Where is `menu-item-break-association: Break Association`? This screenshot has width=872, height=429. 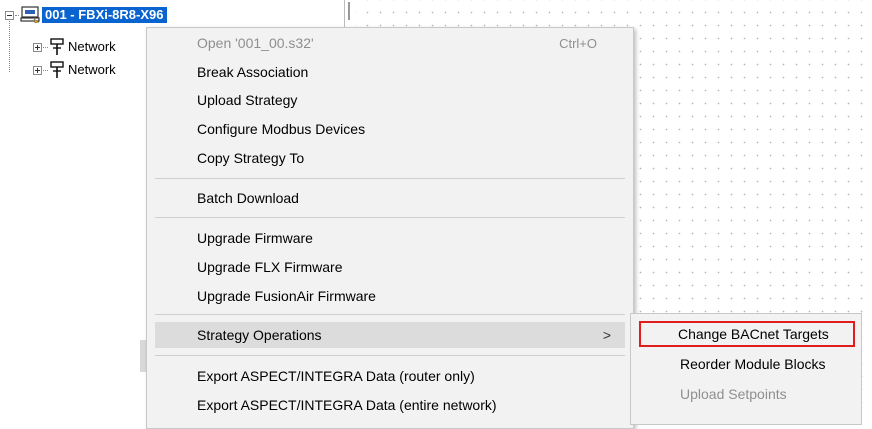
menu-item-break-association: Break Association is located at coordinates (390, 72).